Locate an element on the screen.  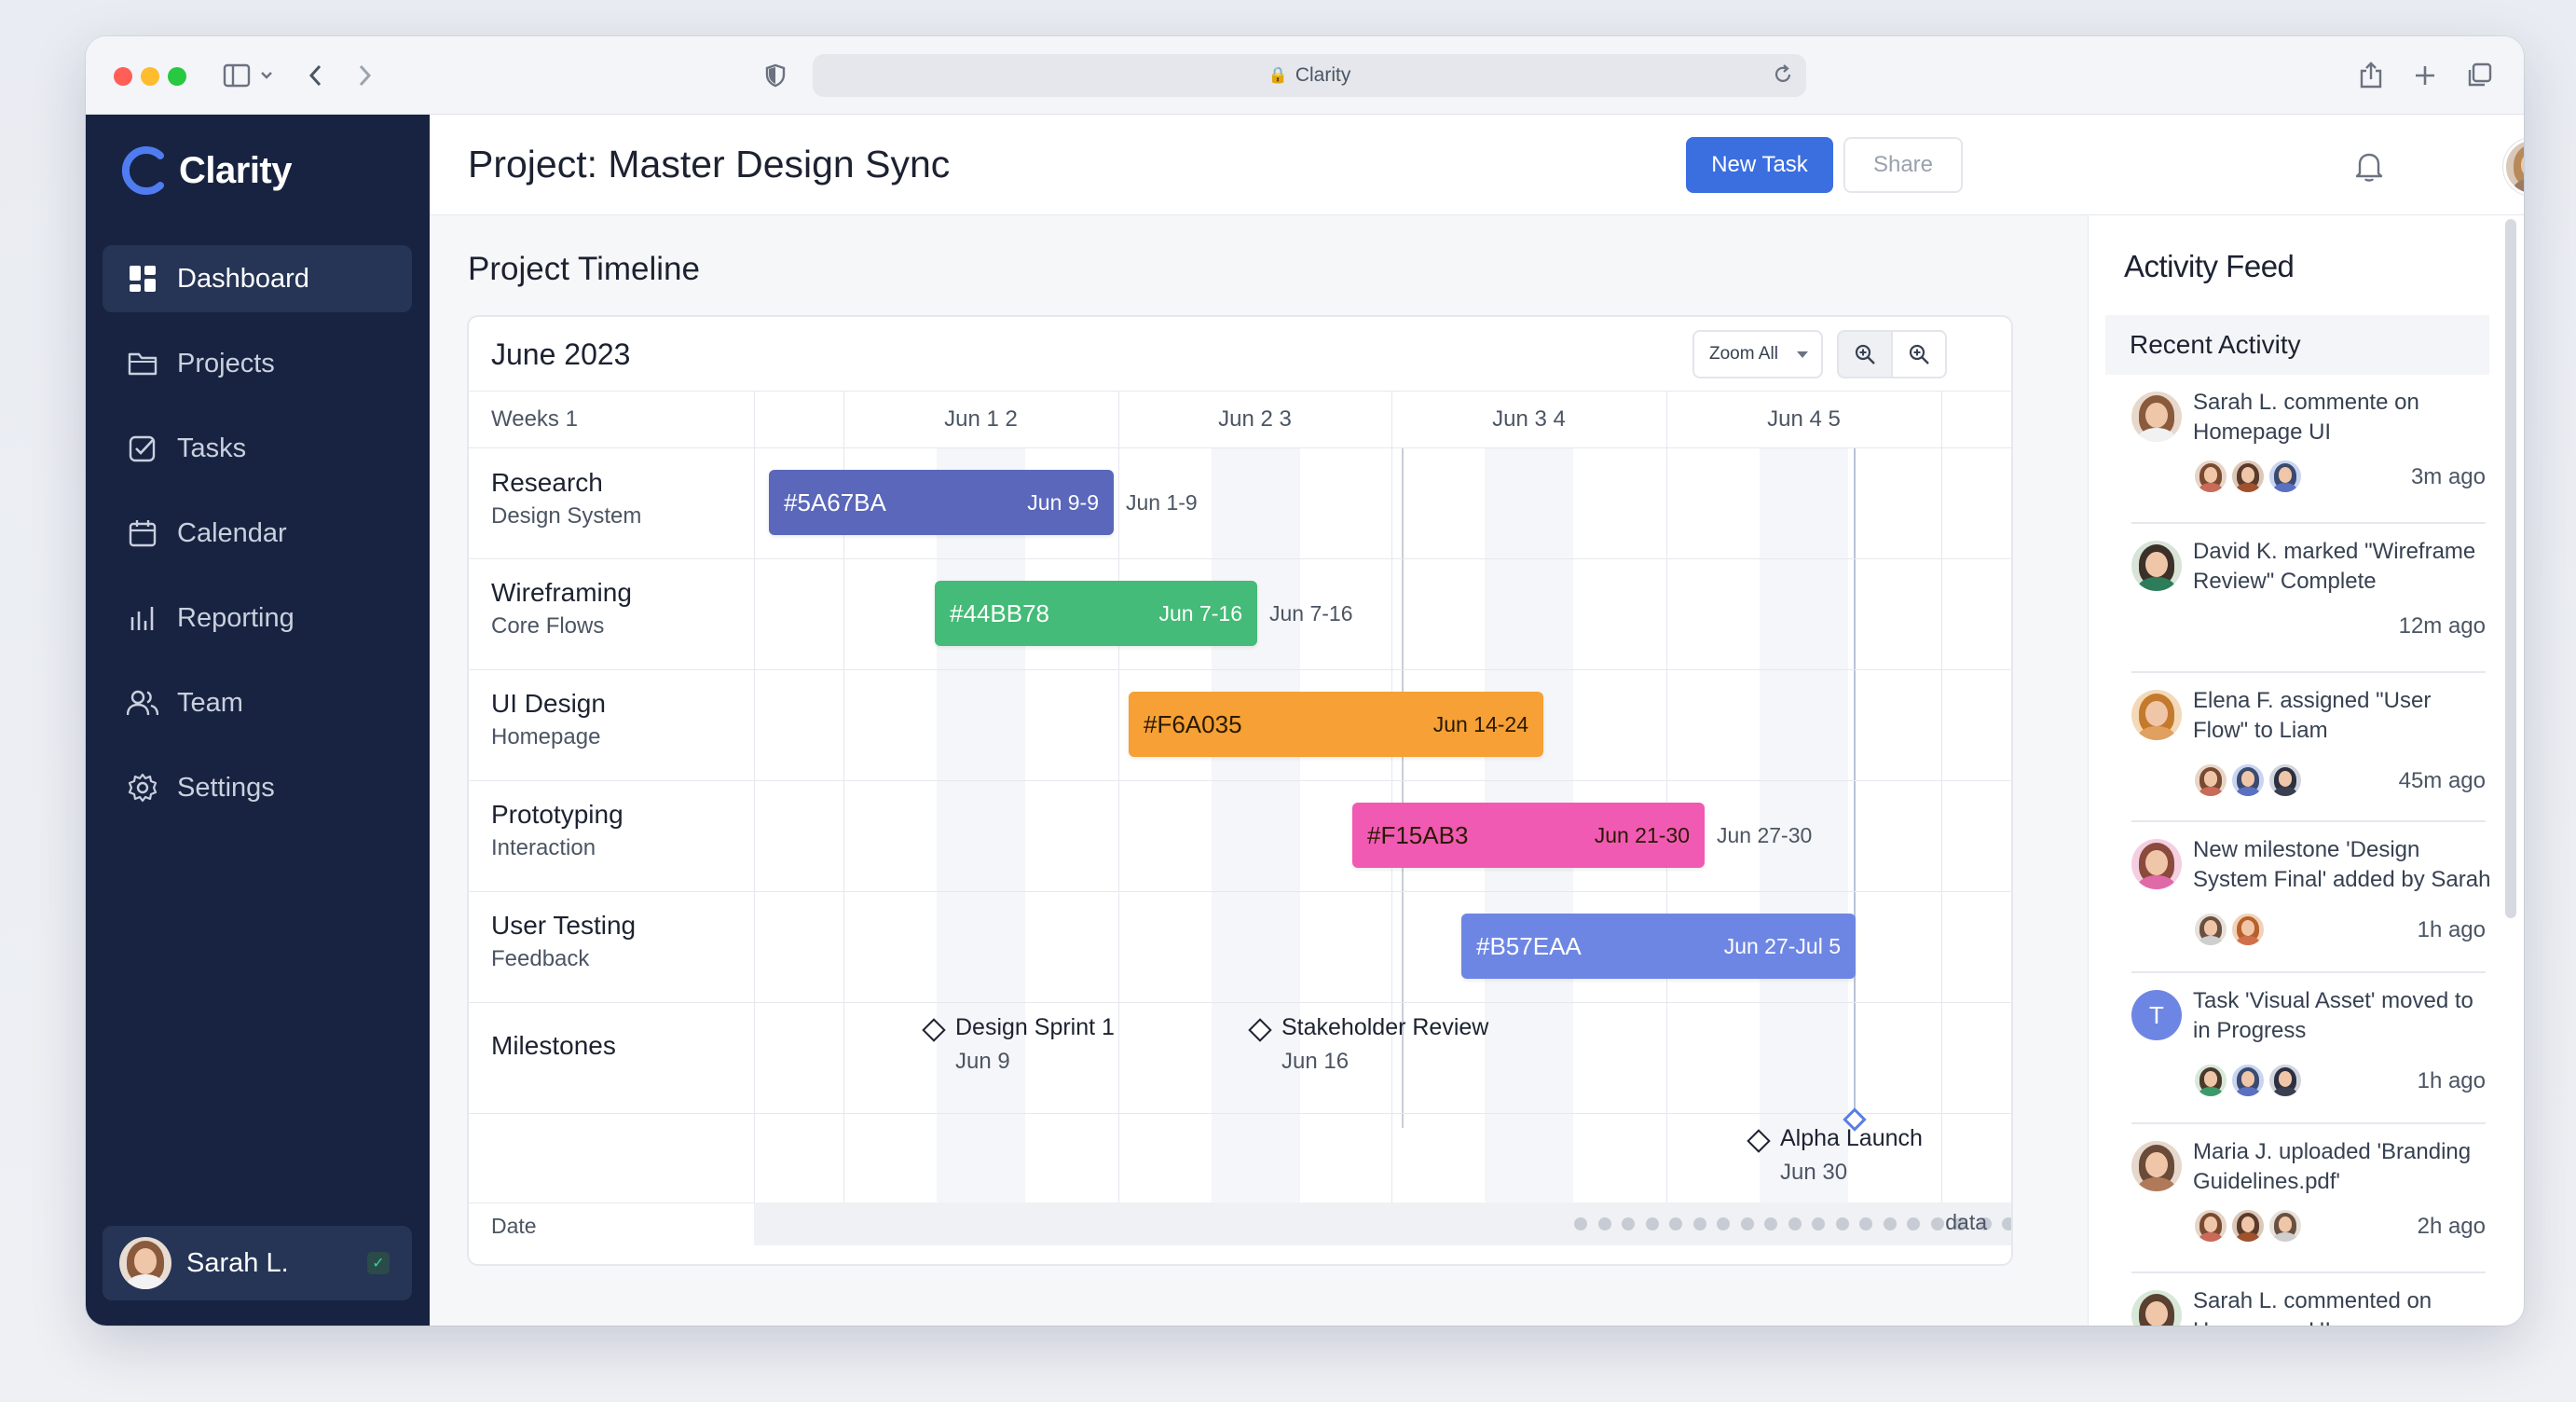
footer-label: Date is located at coordinates (514, 1226).